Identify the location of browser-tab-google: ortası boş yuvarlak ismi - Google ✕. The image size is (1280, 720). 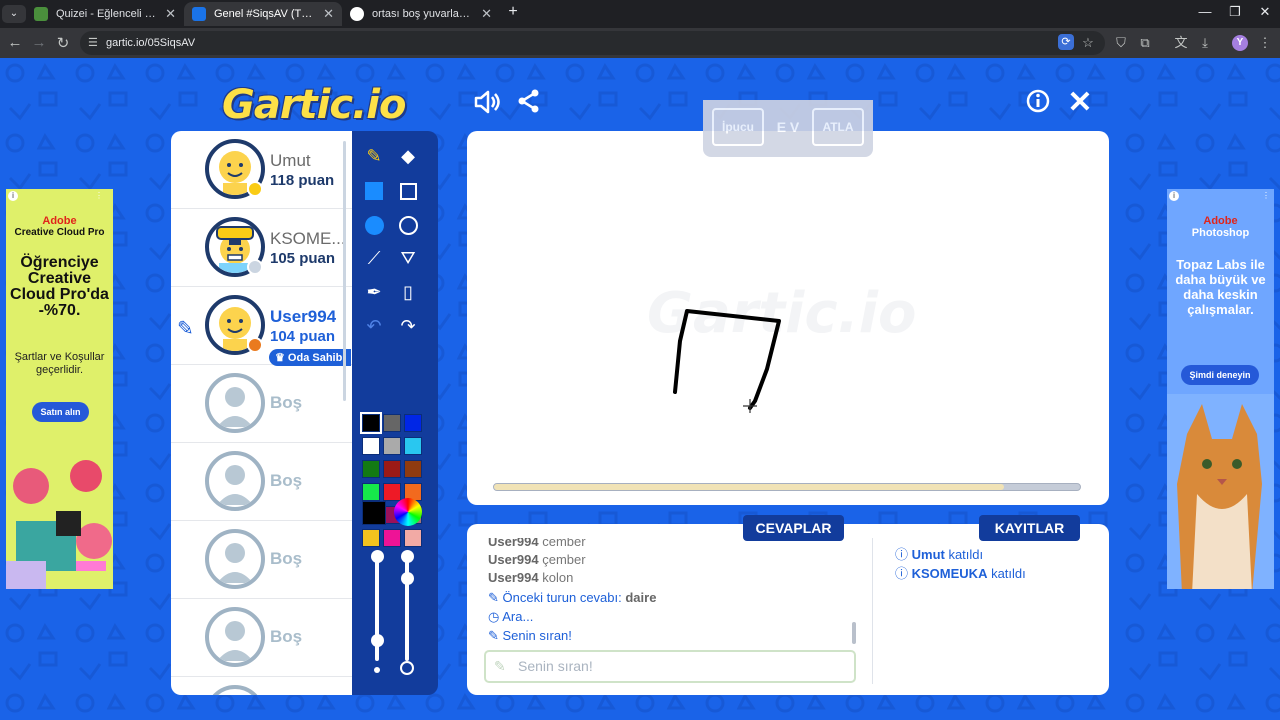
(421, 14).